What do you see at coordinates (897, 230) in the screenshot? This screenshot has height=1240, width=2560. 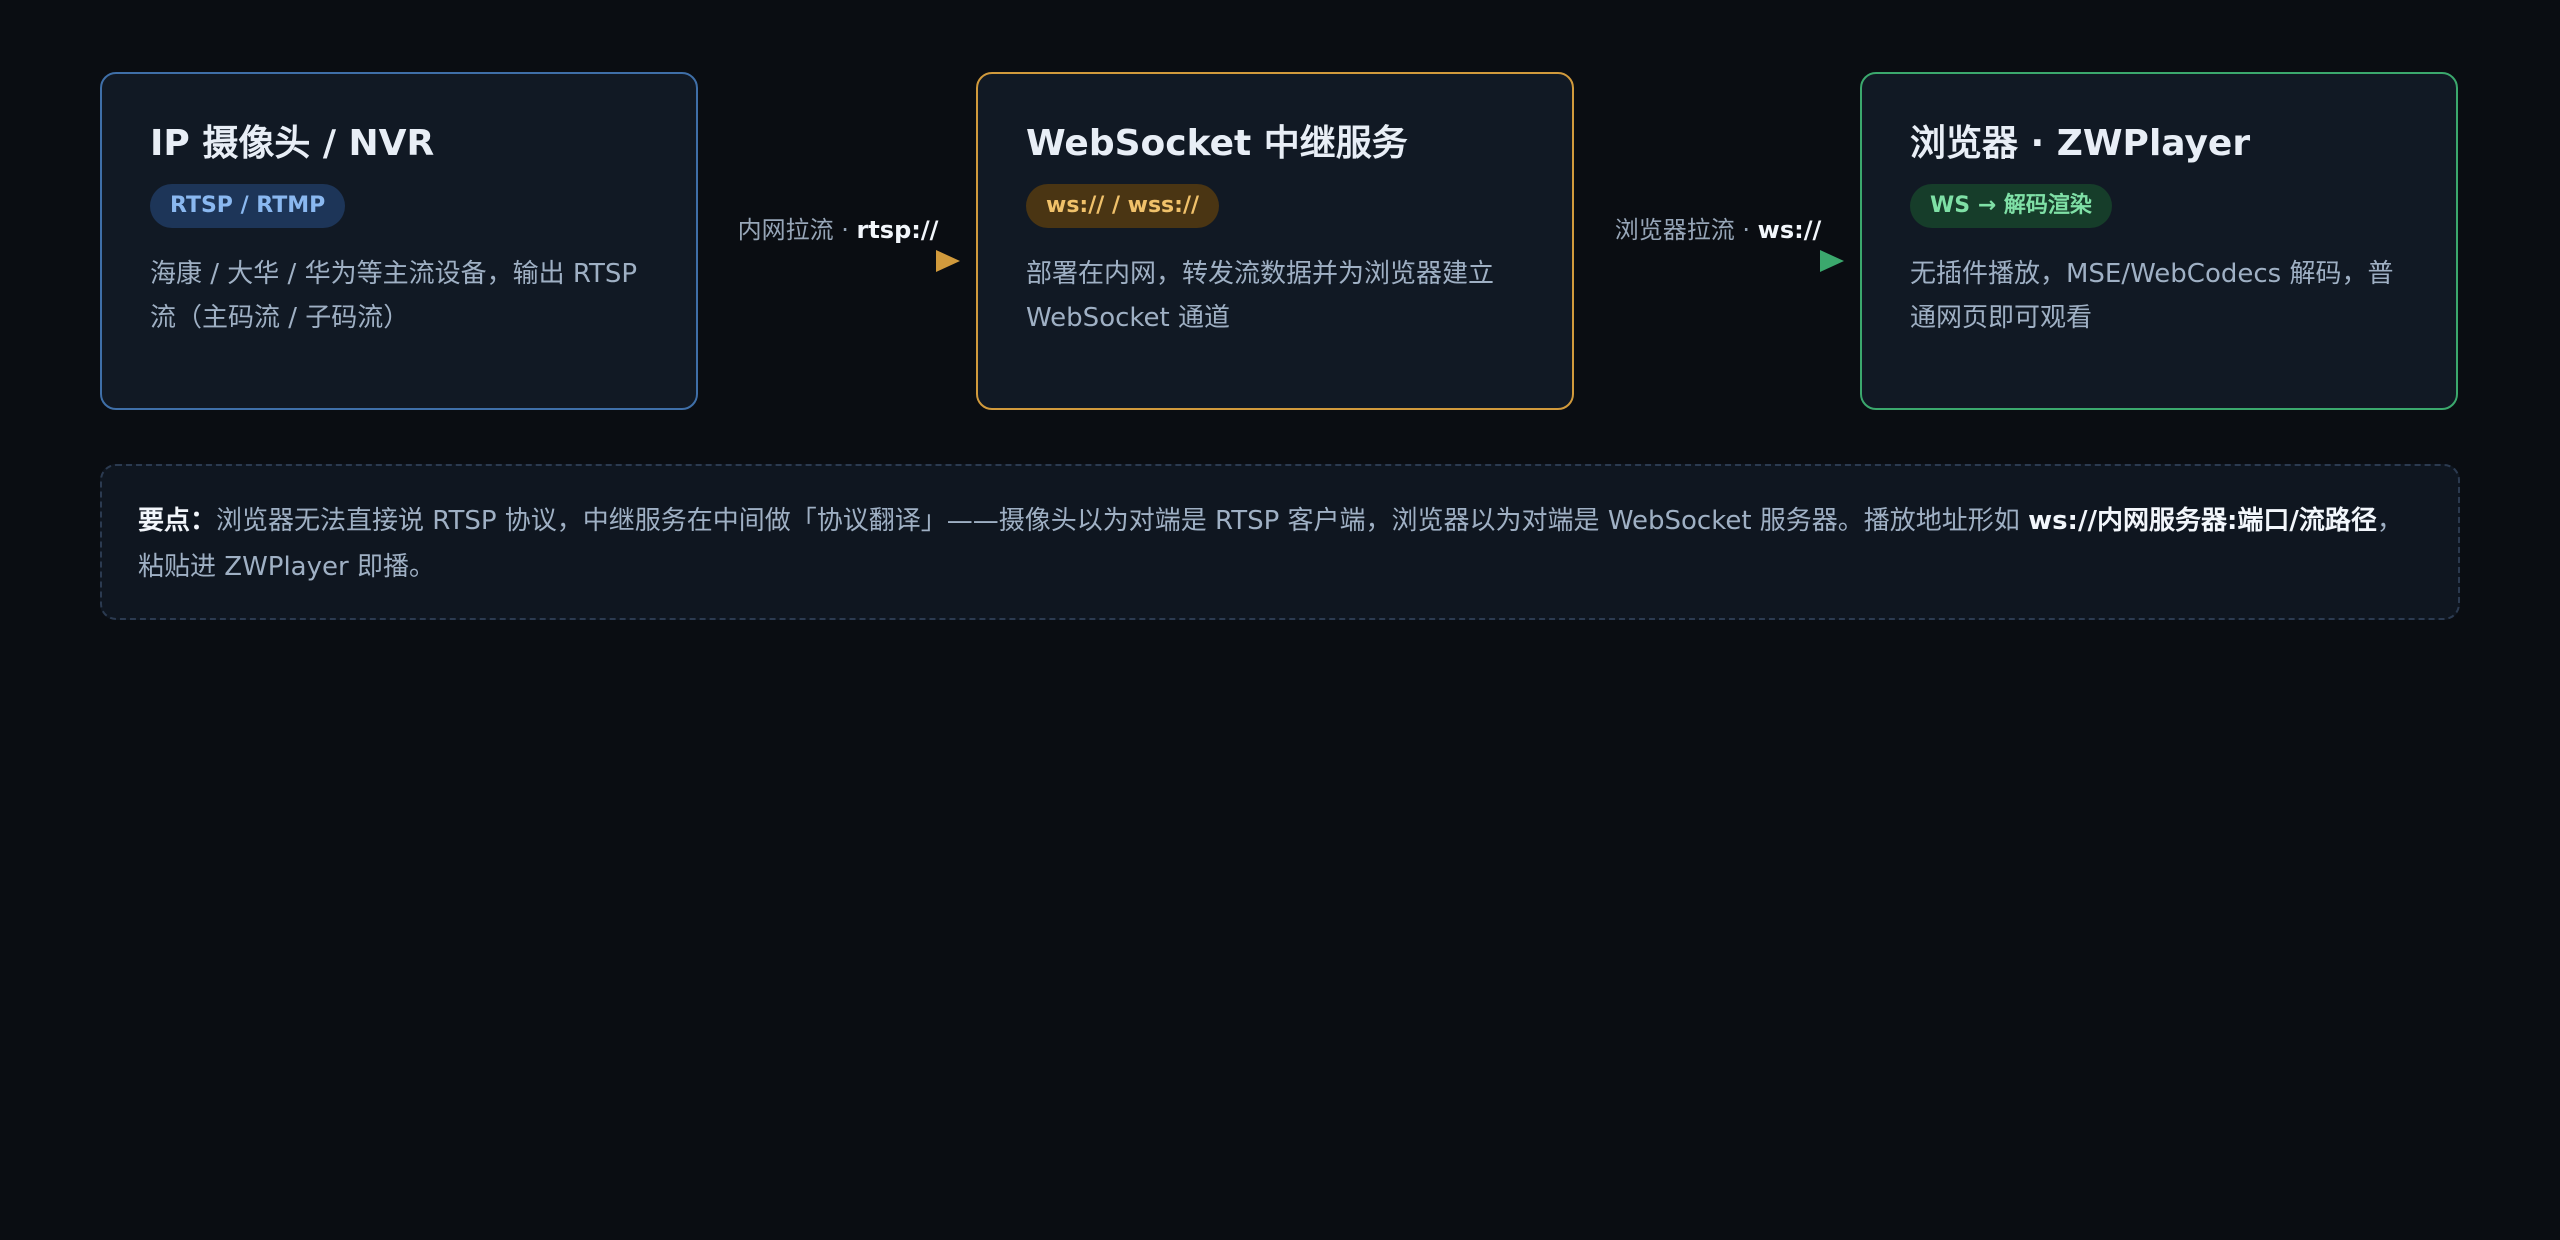 I see `edge-protocol: rtsp://` at bounding box center [897, 230].